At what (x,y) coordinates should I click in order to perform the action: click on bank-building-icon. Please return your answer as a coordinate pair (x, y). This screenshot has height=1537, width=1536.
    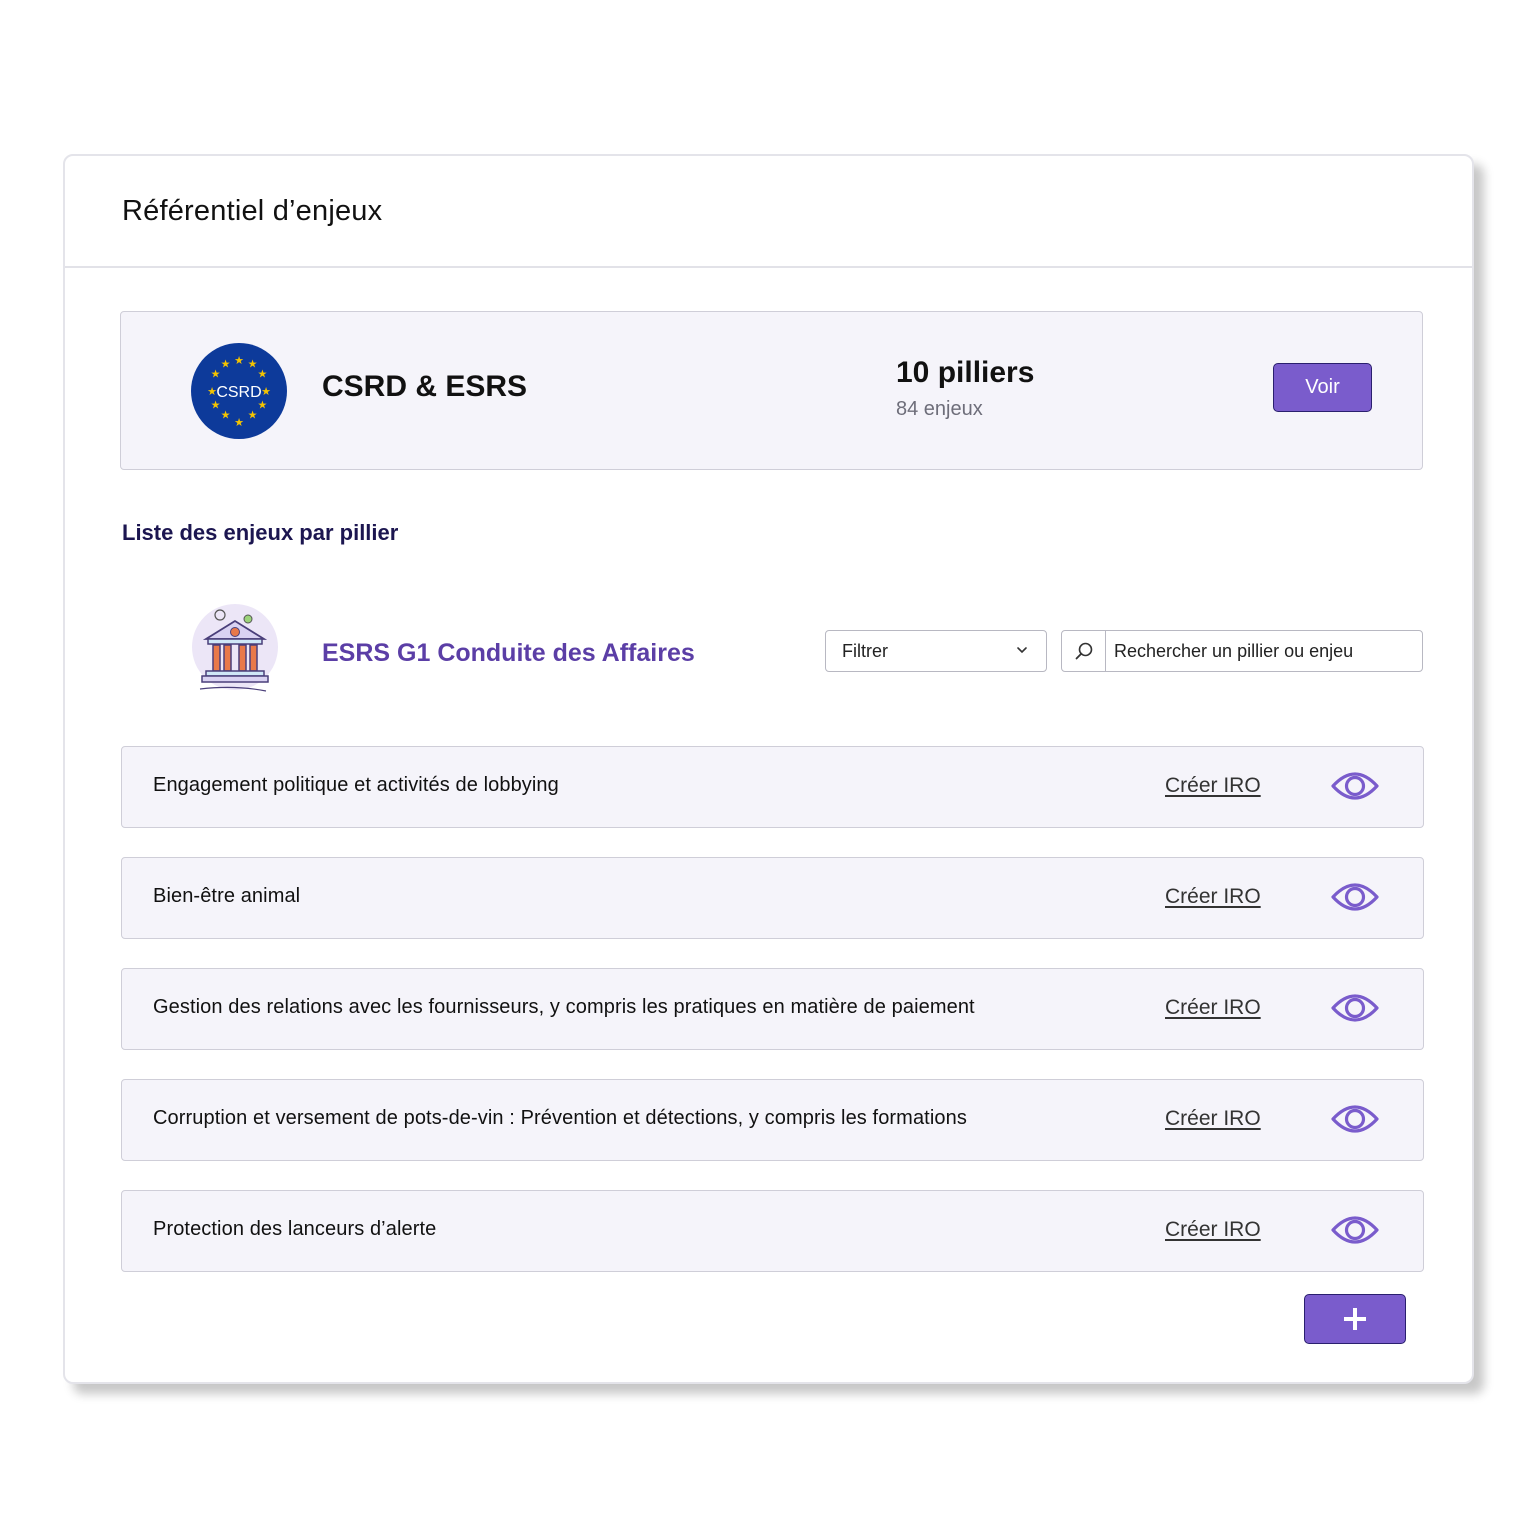
    Looking at the image, I should click on (235, 648).